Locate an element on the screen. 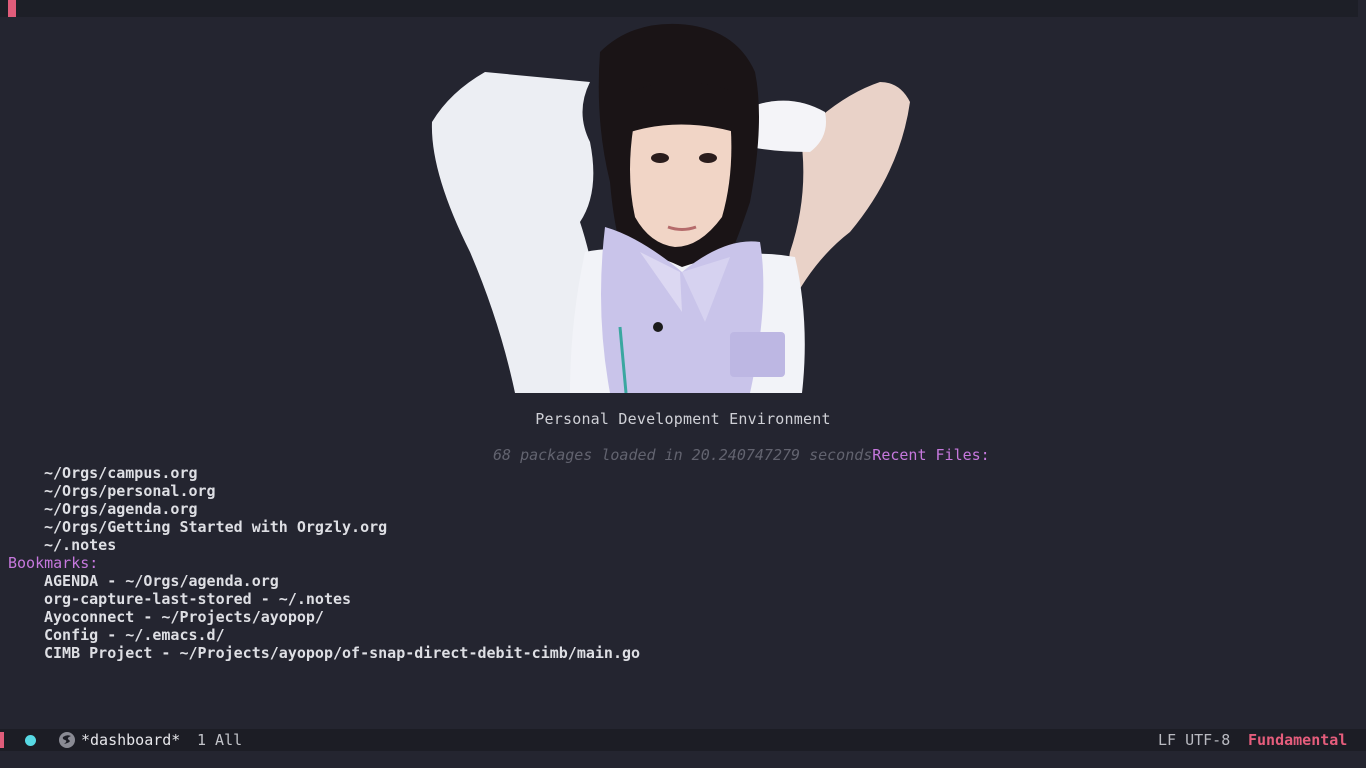 The image size is (1366, 768). bookmark-item: org-capture-last-stored - ~/.notes is located at coordinates (320, 599).